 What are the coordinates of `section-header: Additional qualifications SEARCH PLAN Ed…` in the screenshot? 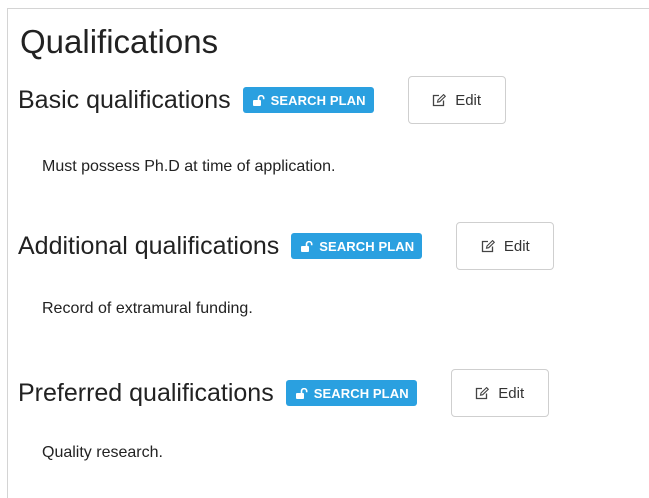 It's located at (286, 246).